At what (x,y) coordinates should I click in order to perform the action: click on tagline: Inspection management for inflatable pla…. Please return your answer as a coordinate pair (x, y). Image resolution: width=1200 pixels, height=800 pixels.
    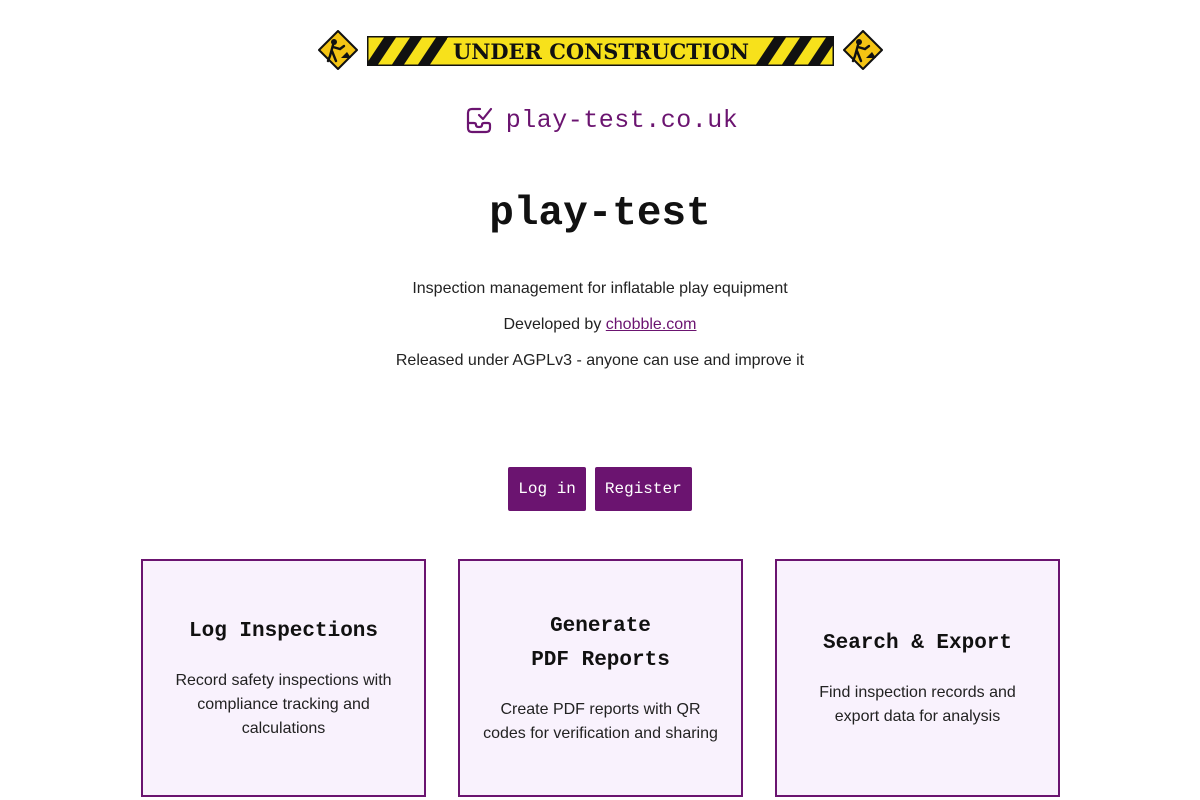
    Looking at the image, I should click on (600, 288).